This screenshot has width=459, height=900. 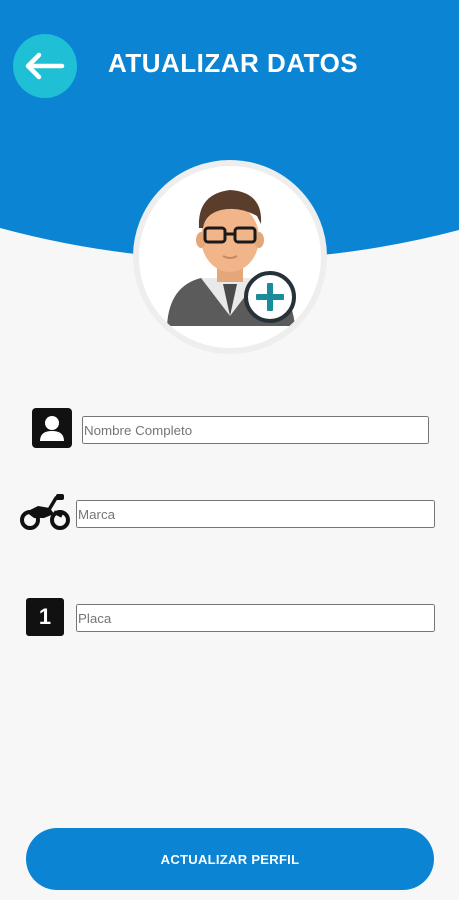 I want to click on number-one-icon: 1, so click(x=45, y=617).